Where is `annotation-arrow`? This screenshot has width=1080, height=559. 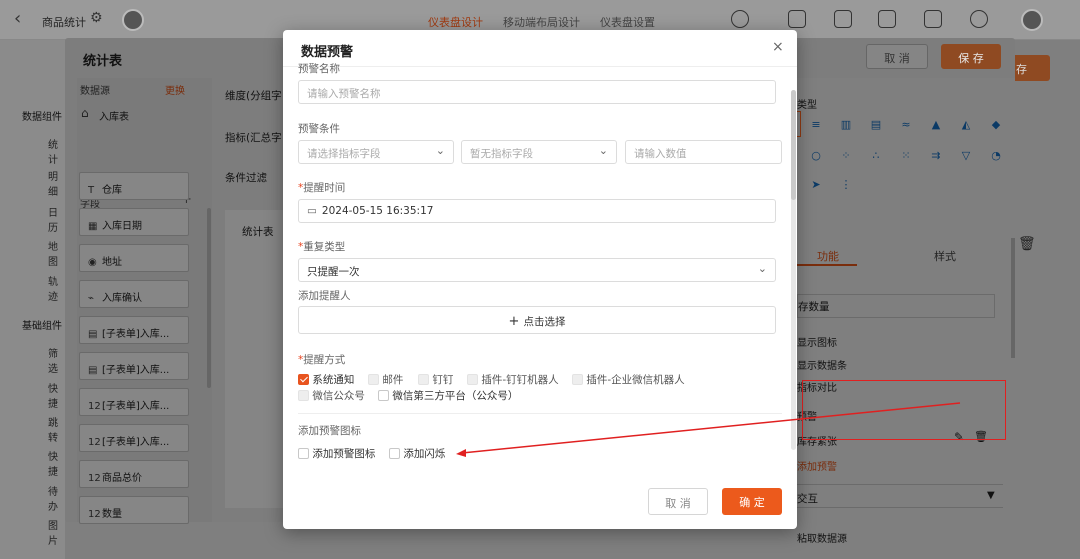 annotation-arrow is located at coordinates (708, 429).